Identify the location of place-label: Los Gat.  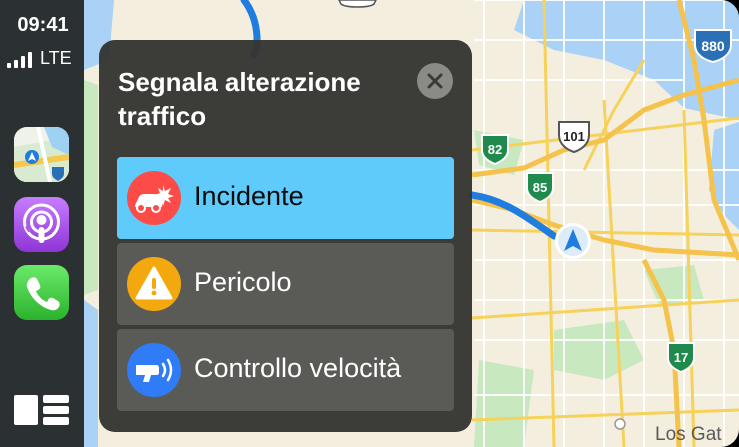
(688, 434).